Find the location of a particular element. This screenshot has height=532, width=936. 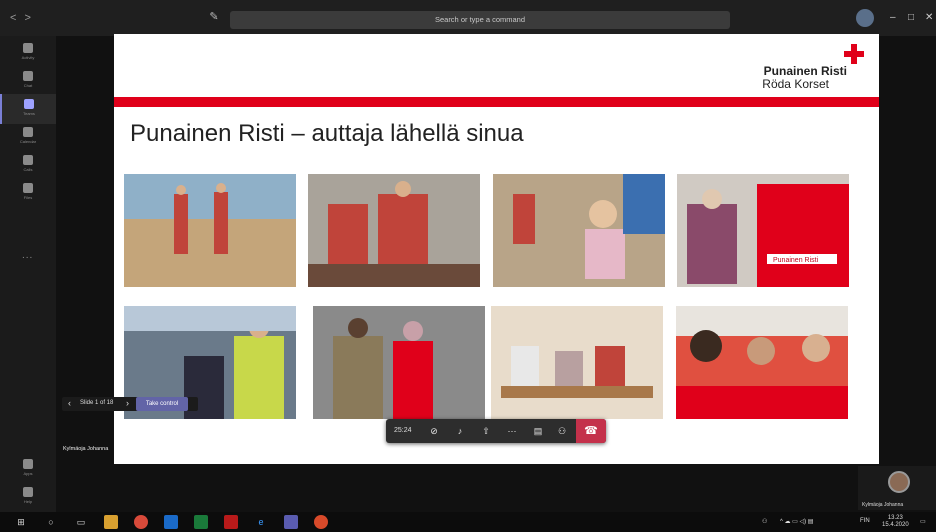

chevron-left-icon: < is located at coordinates (17, 18).